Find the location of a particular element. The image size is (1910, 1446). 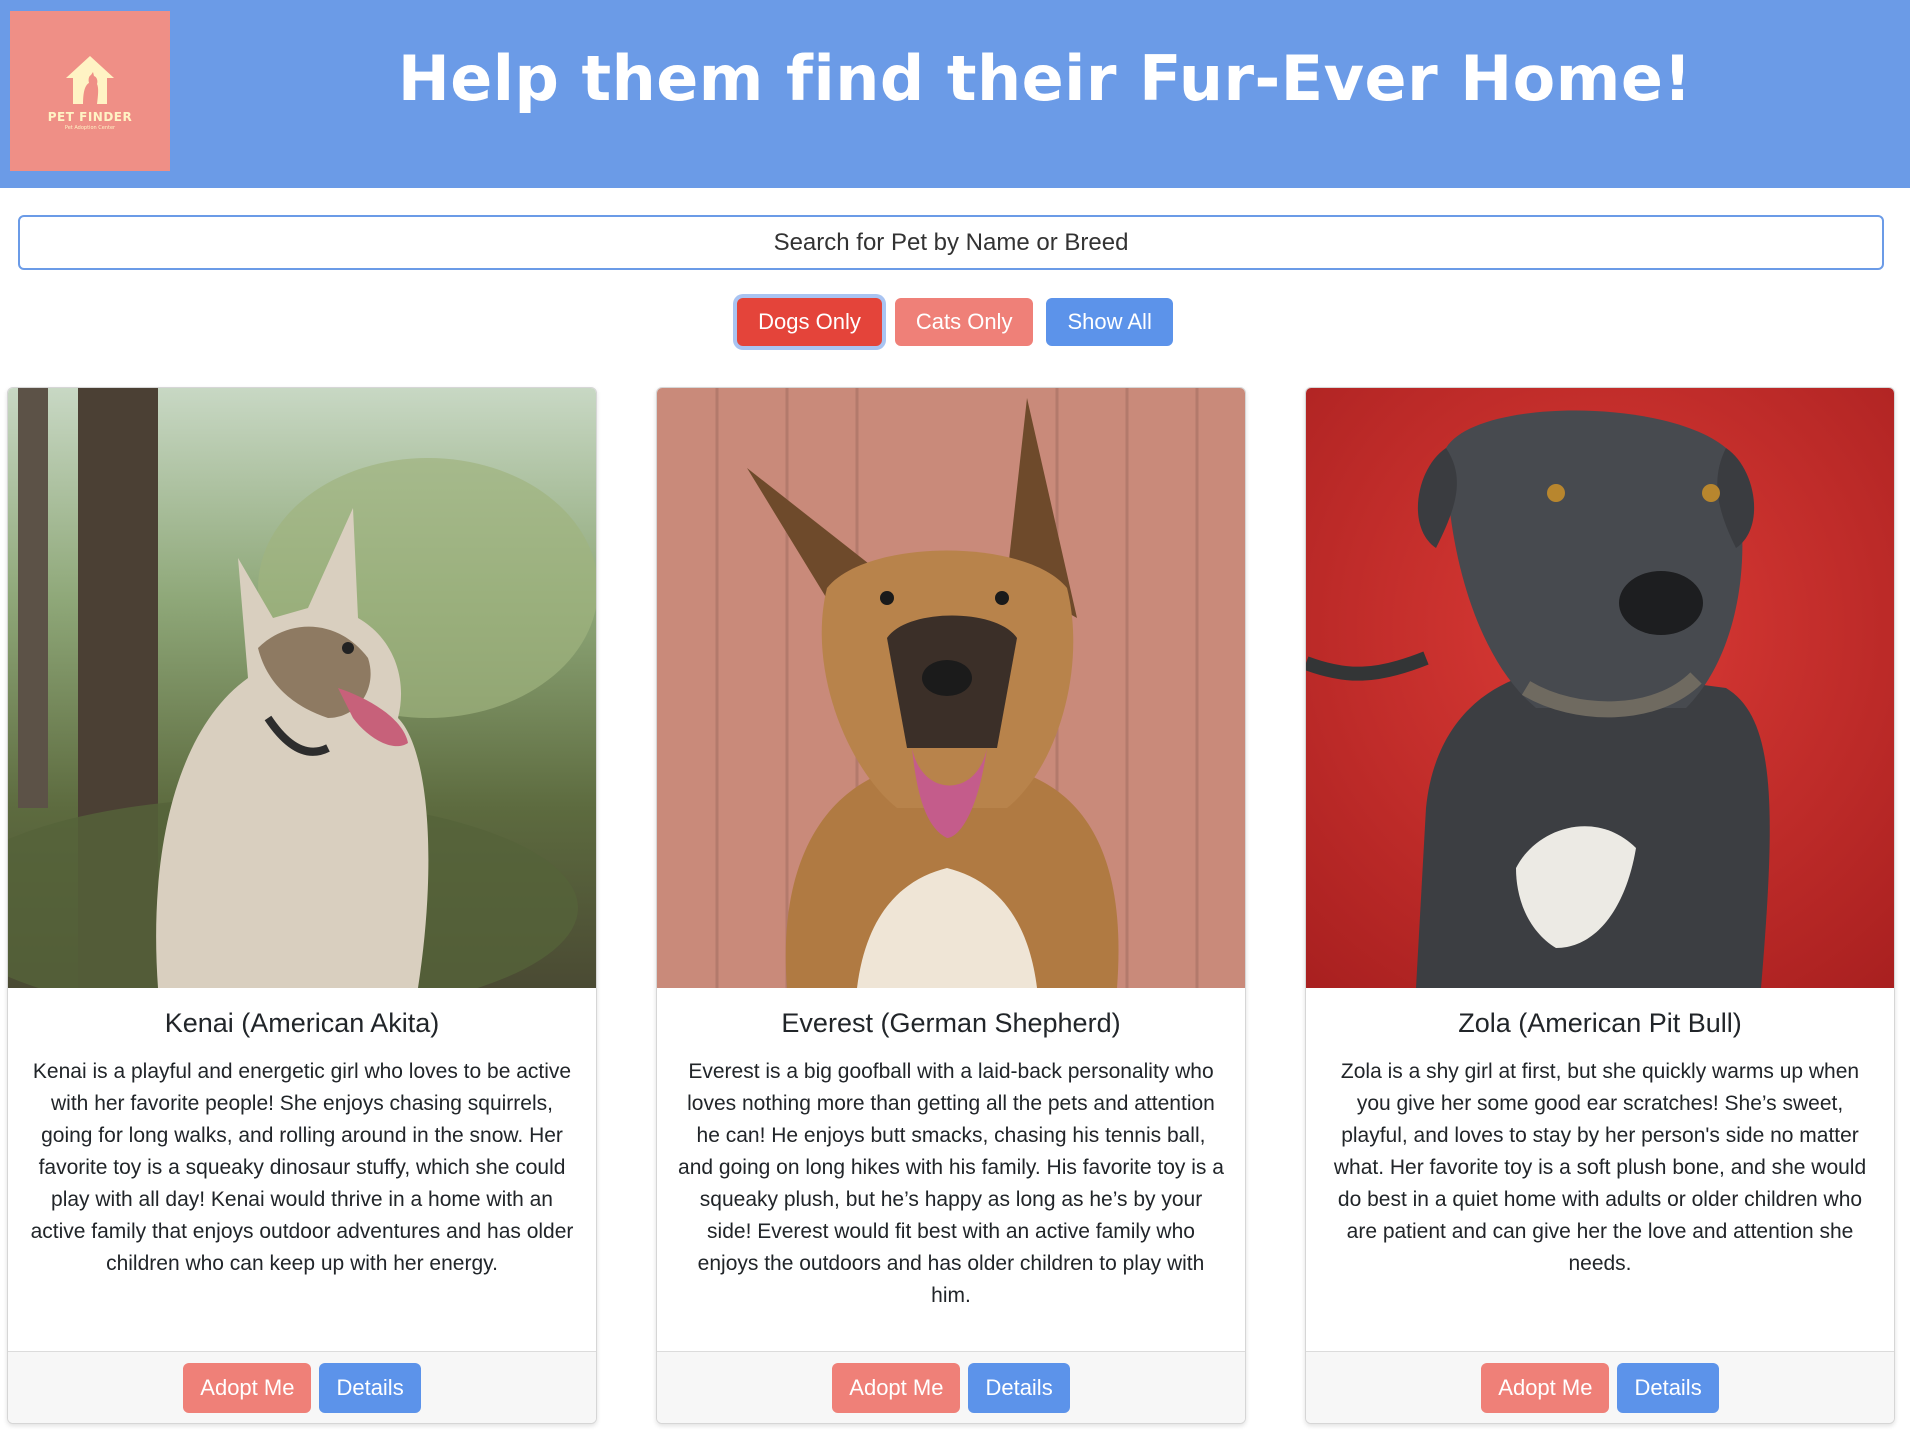

pet-photo-kenai is located at coordinates (302, 688).